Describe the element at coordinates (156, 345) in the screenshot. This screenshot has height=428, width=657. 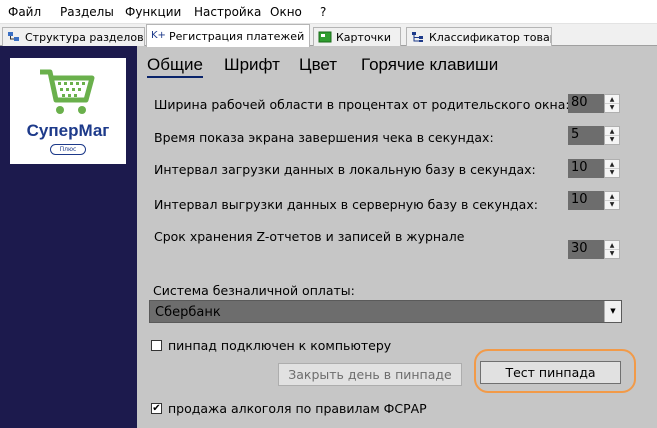
I see `pinpad-checkbox` at that location.